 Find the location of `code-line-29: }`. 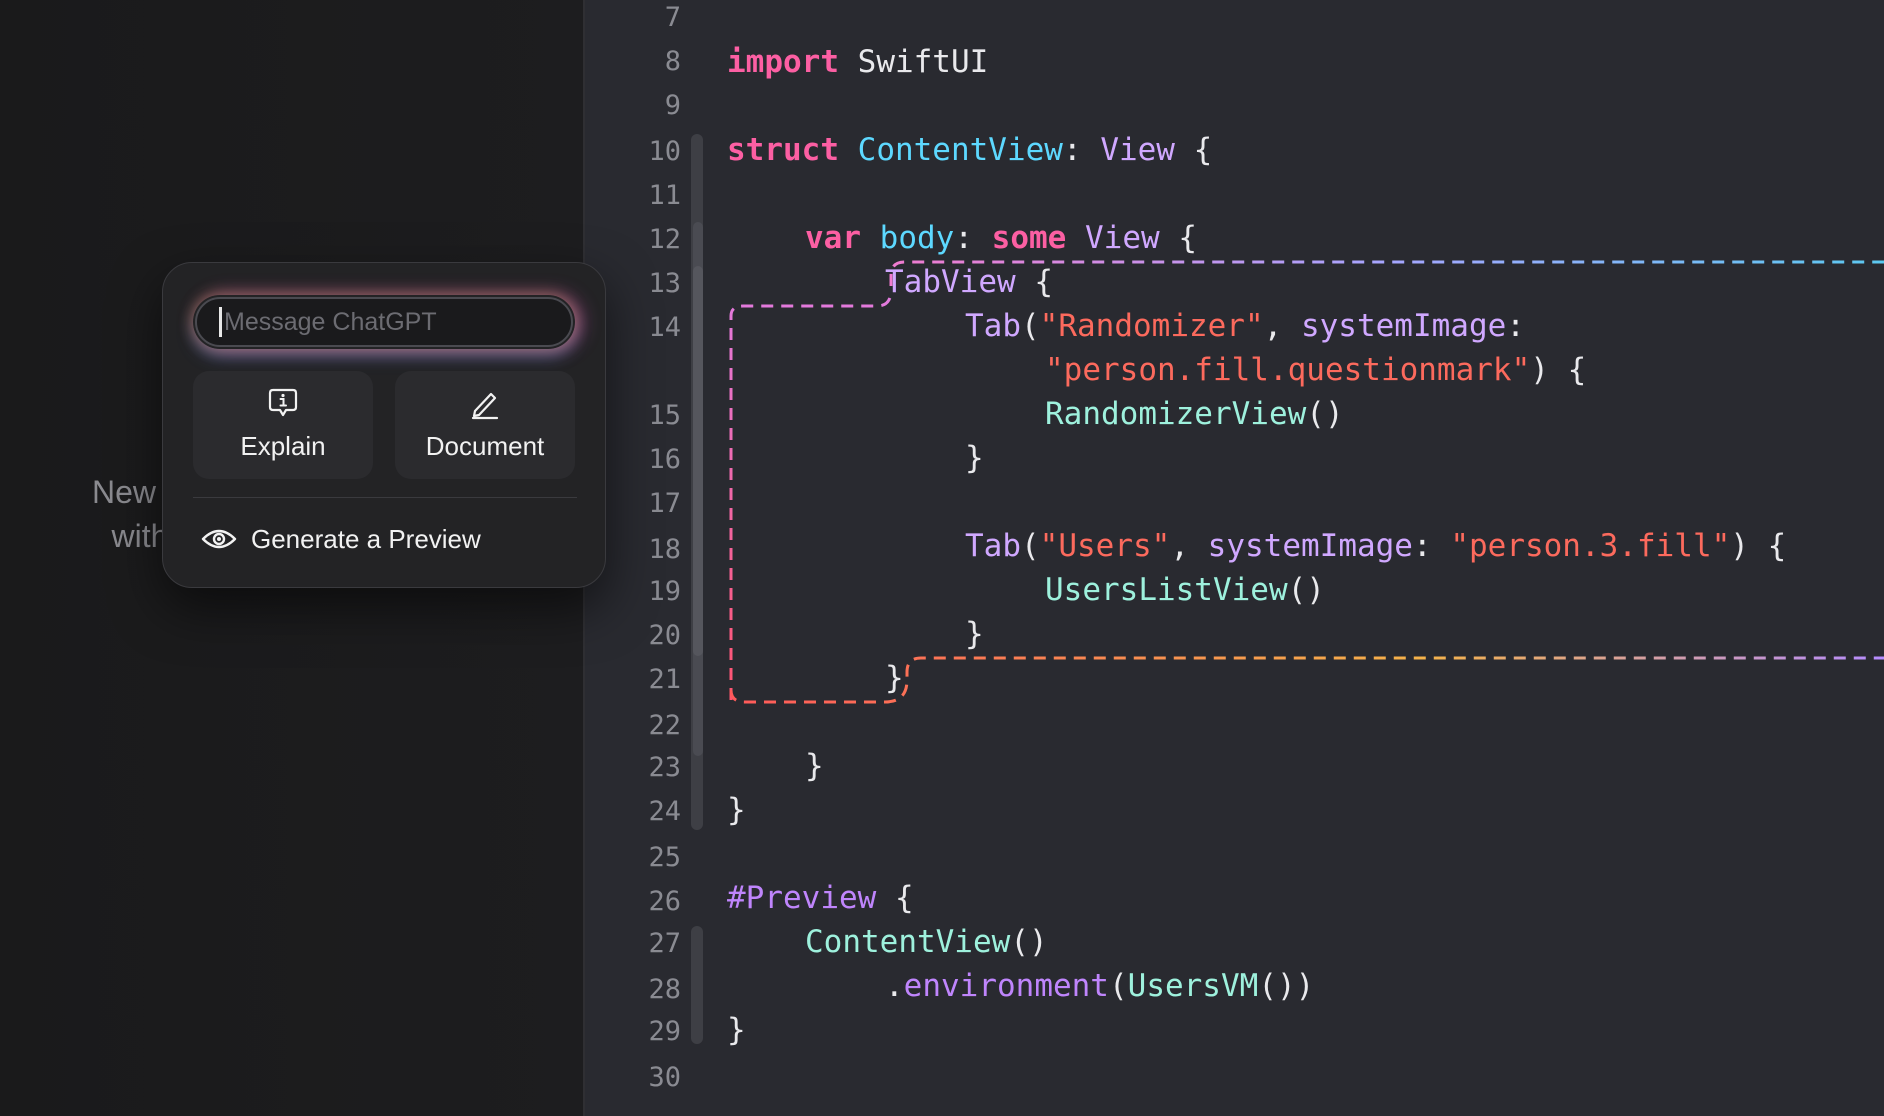

code-line-29: } is located at coordinates (736, 1030).